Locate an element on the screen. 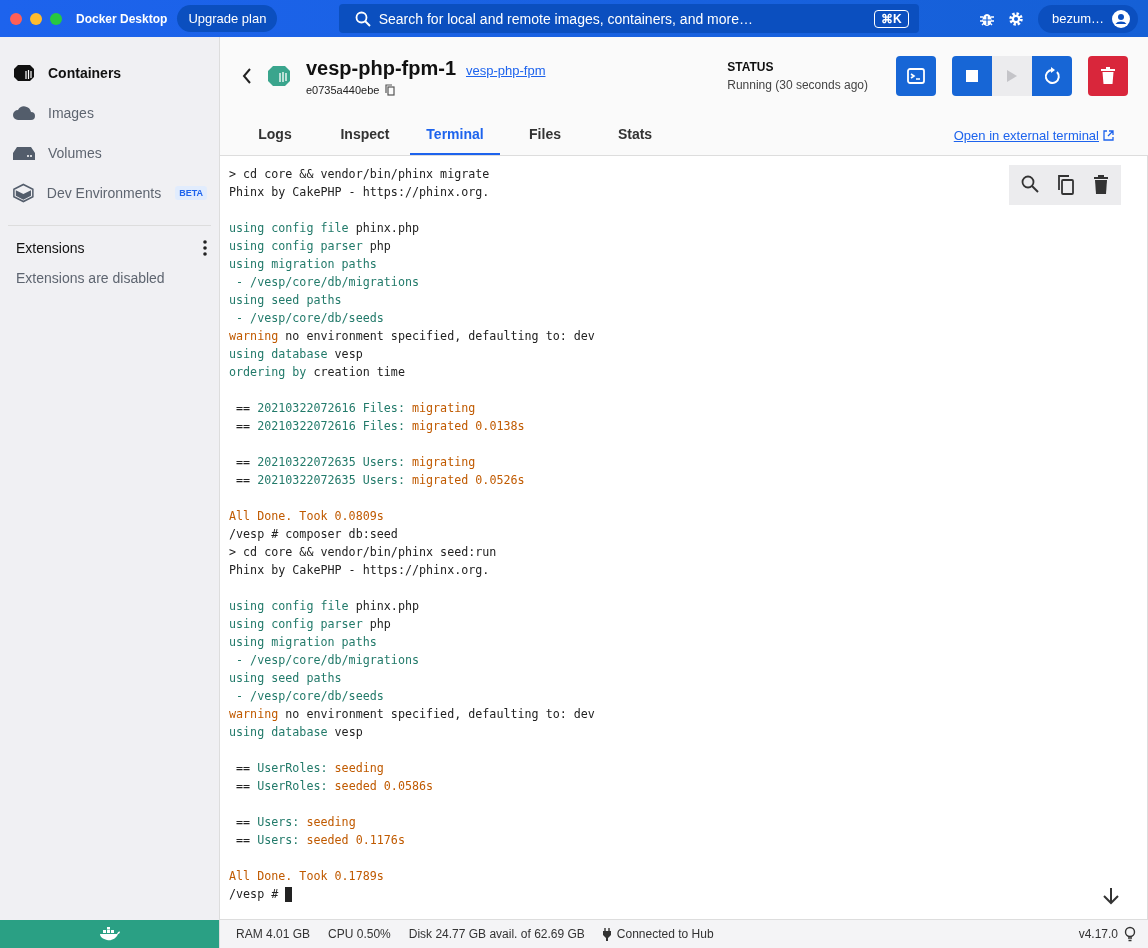 The image size is (1148, 948). terminal-line: == Users: seeding is located at coordinates (295, 822).